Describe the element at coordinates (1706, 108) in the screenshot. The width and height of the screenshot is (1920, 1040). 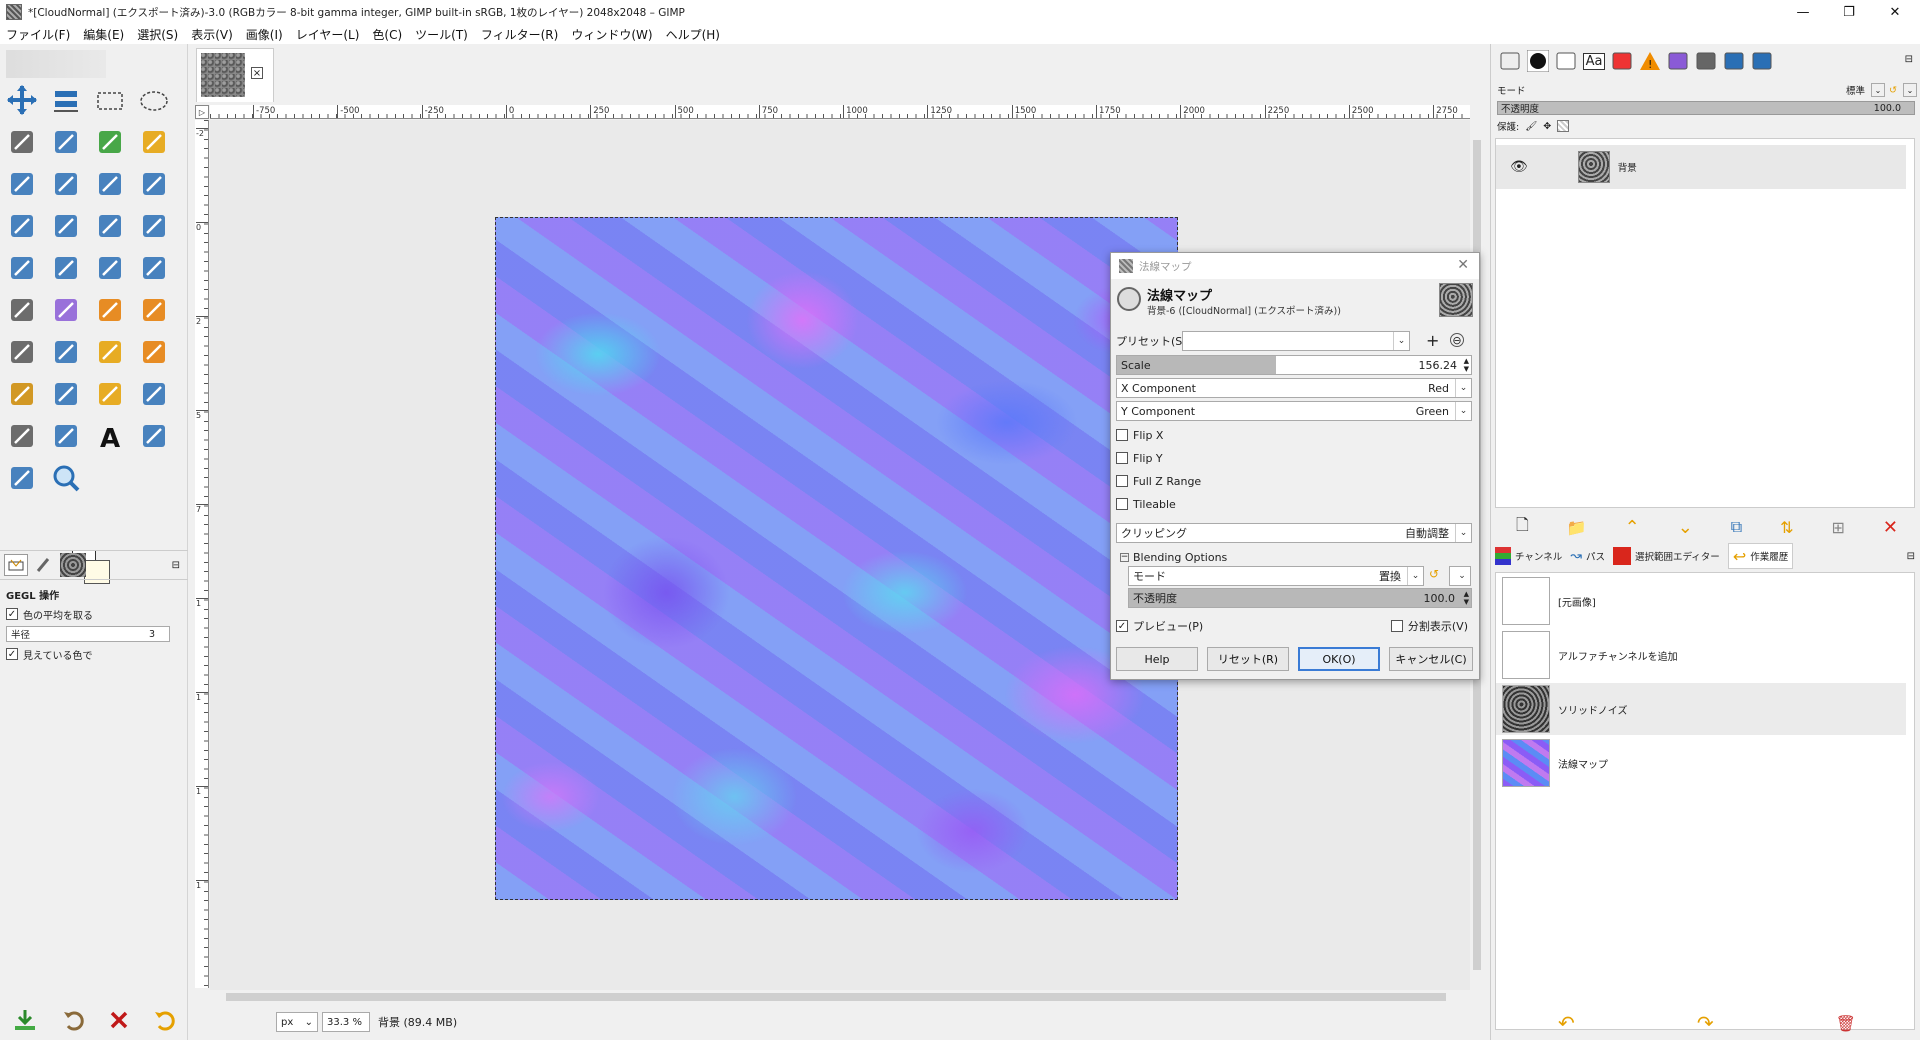
I see `layer-opacity-spinner: 不透明度 100.0` at that location.